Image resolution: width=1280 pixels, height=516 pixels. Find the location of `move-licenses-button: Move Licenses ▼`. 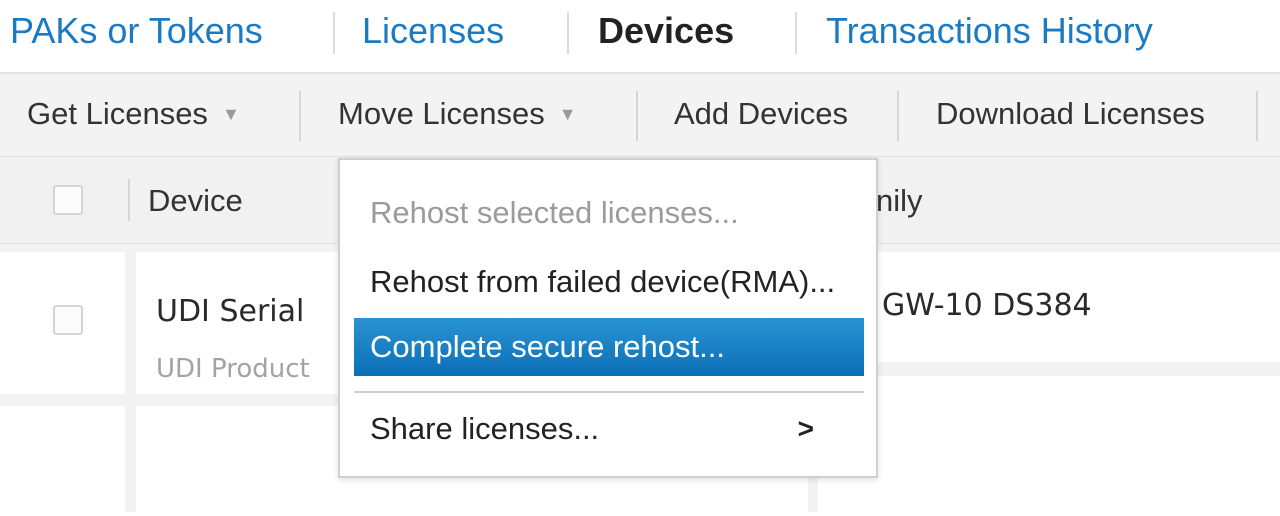

move-licenses-button: Move Licenses ▼ is located at coordinates (457, 116).